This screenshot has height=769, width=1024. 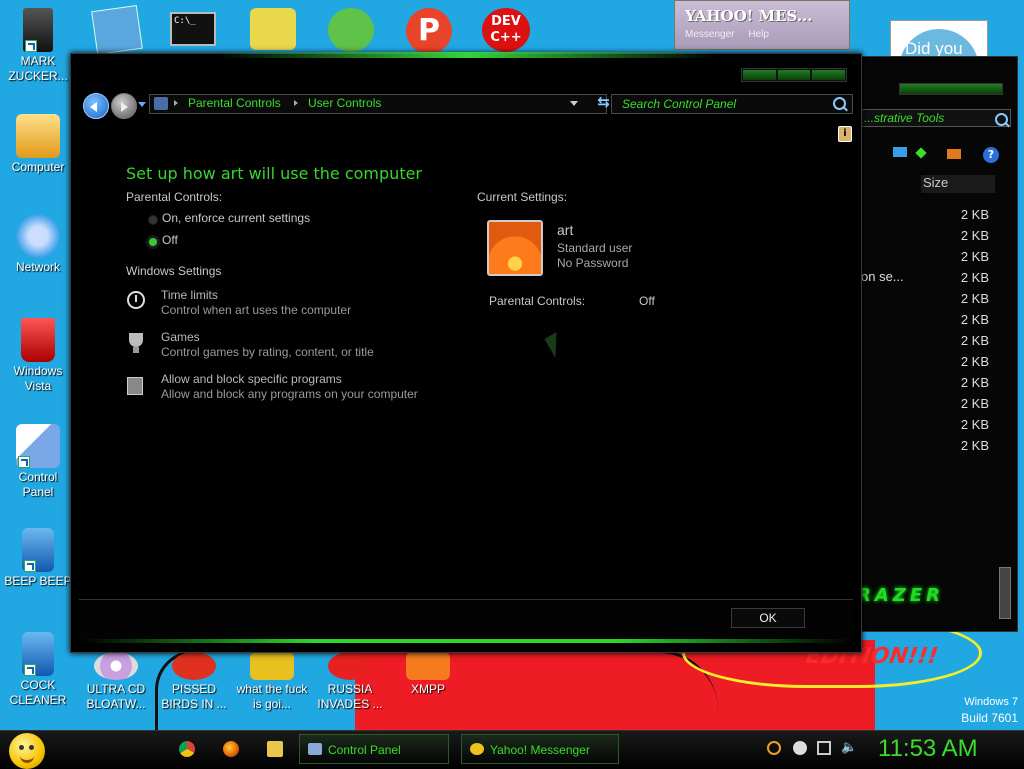 What do you see at coordinates (429, 31) in the screenshot?
I see `p-icon: P` at bounding box center [429, 31].